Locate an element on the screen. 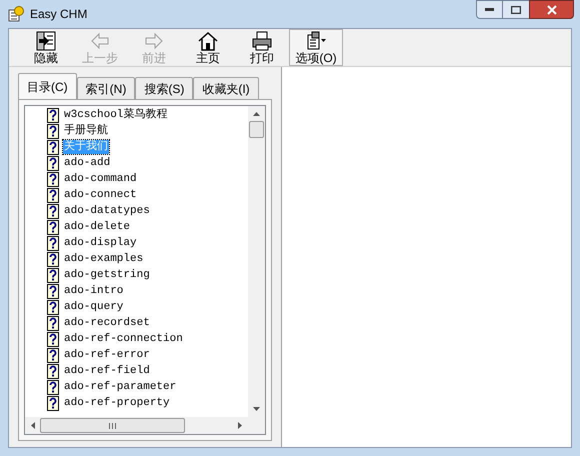 The width and height of the screenshot is (580, 456). minimize-button is located at coordinates (489, 9).